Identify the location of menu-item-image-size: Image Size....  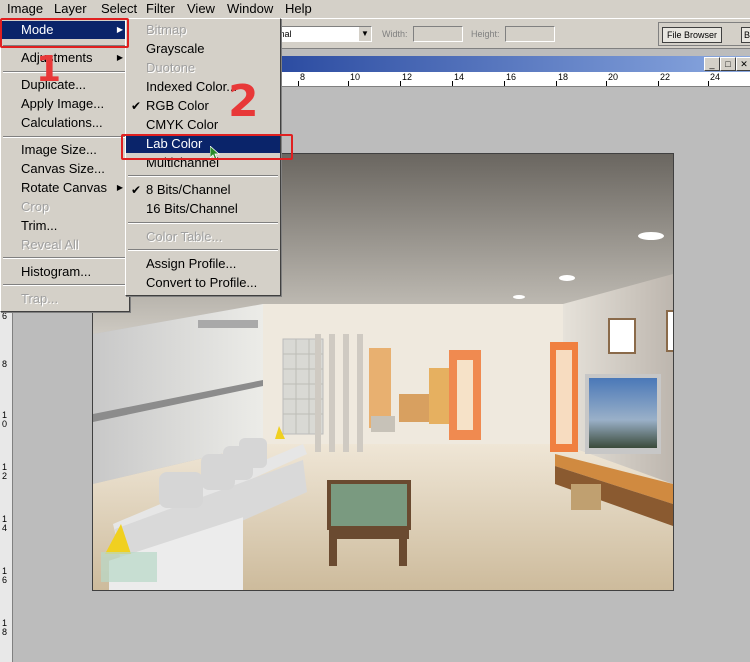
(65, 150).